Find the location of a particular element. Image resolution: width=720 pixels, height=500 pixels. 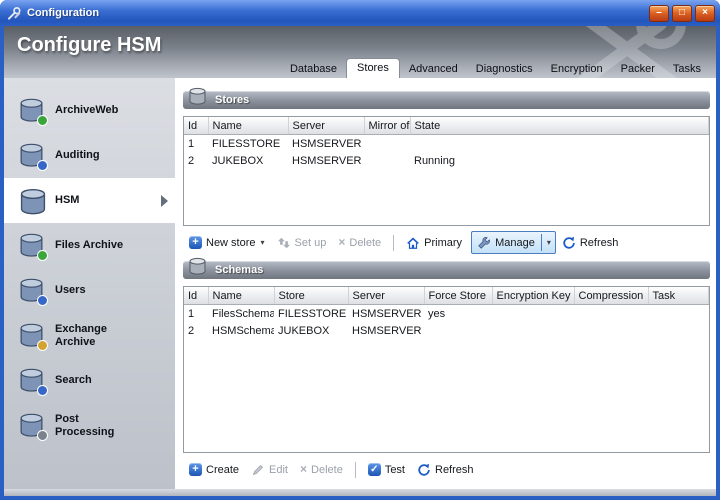

table-row: 2 JUKEBOX HSMSERVER Running is located at coordinates (446, 160).